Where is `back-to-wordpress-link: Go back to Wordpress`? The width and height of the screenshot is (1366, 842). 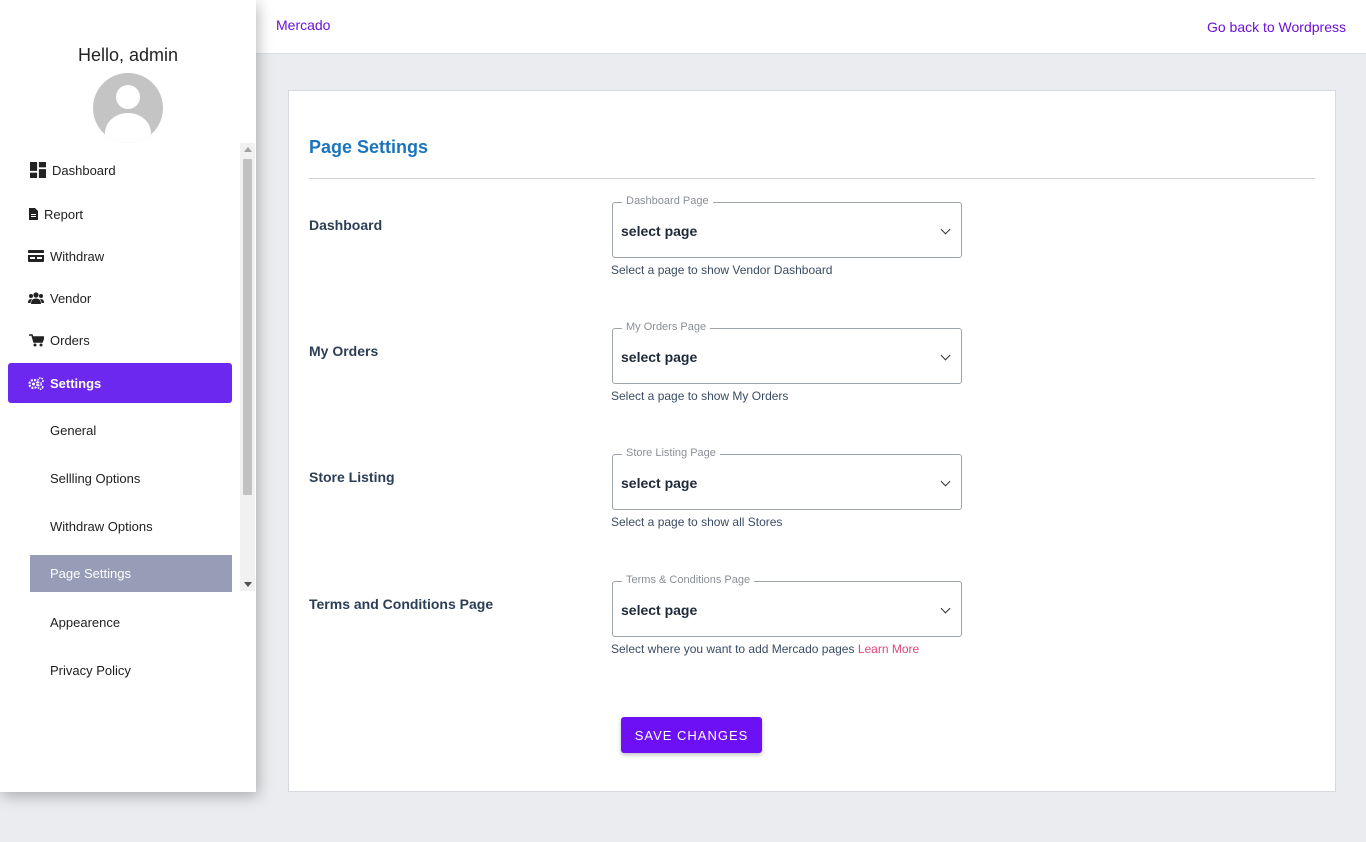
back-to-wordpress-link: Go back to Wordpress is located at coordinates (1276, 27).